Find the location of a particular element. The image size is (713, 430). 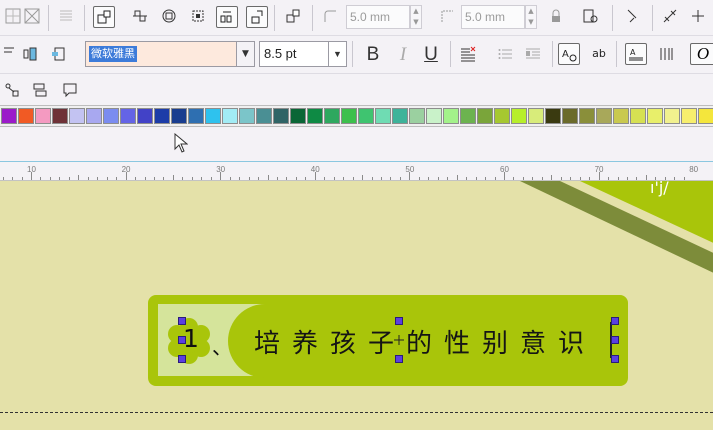

no-fill-icon is located at coordinates (33, 17).